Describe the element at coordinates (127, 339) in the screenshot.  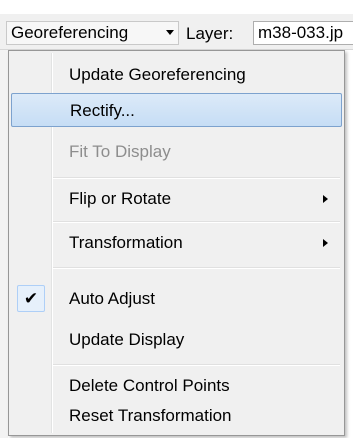
I see `menu-item-label: Update Display` at that location.